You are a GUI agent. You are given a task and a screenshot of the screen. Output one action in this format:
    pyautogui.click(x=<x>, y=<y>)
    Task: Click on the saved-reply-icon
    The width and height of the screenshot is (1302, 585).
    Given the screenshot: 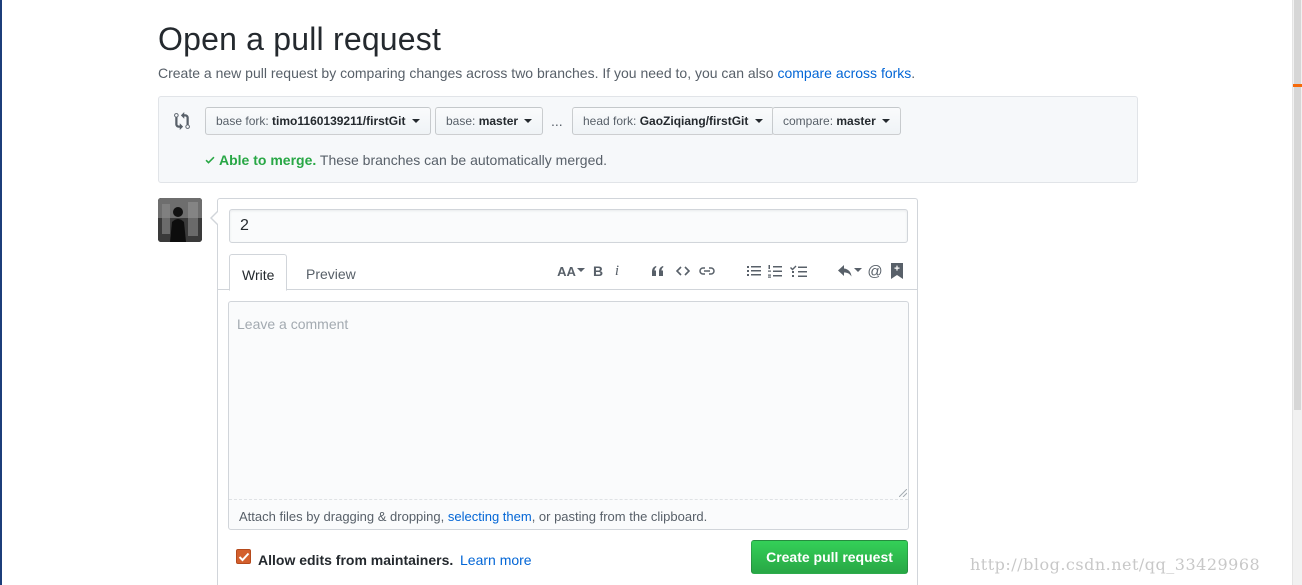 What is the action you would take?
    pyautogui.click(x=897, y=271)
    